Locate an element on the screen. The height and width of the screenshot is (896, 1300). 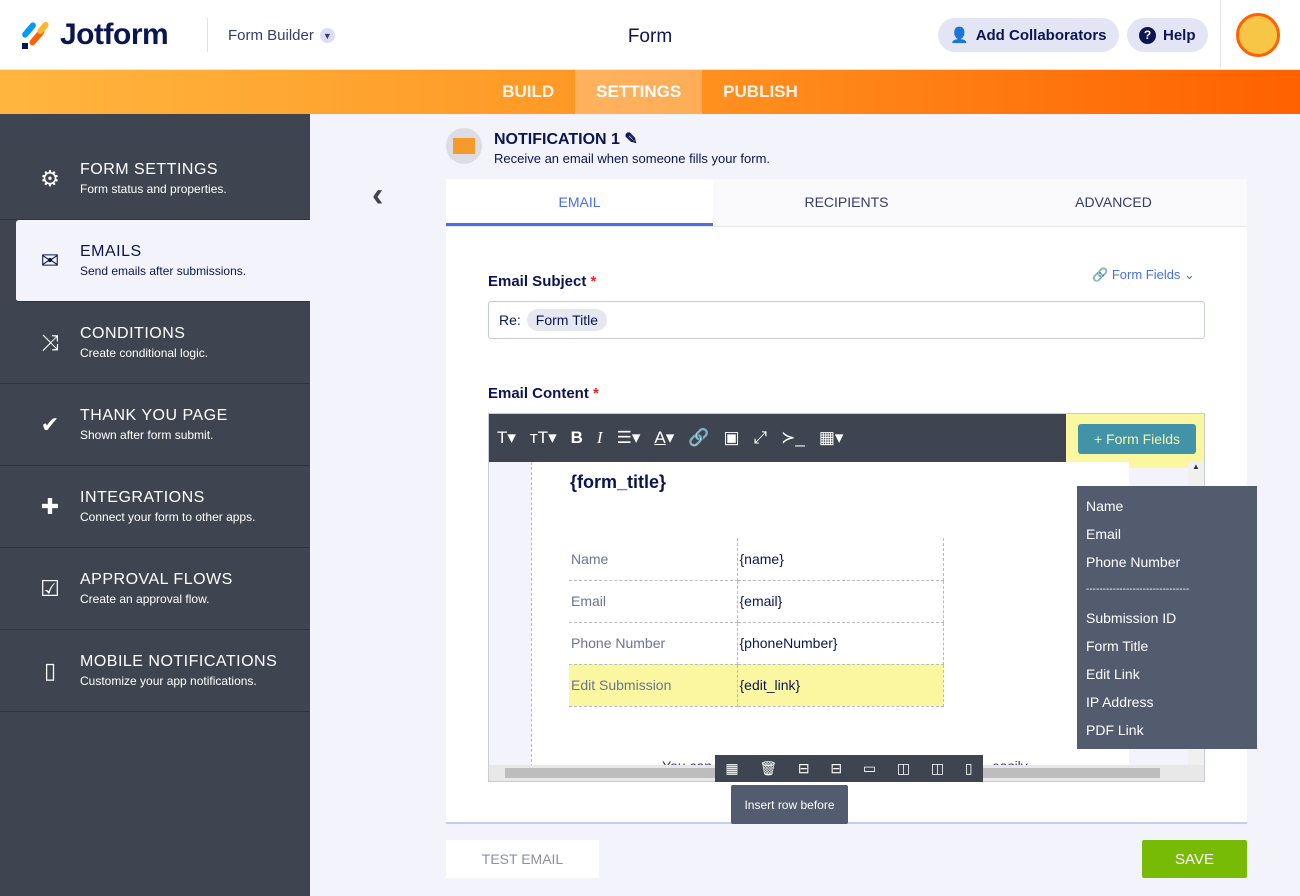
item-title: APPROVAL FLOWS is located at coordinates (156, 579).